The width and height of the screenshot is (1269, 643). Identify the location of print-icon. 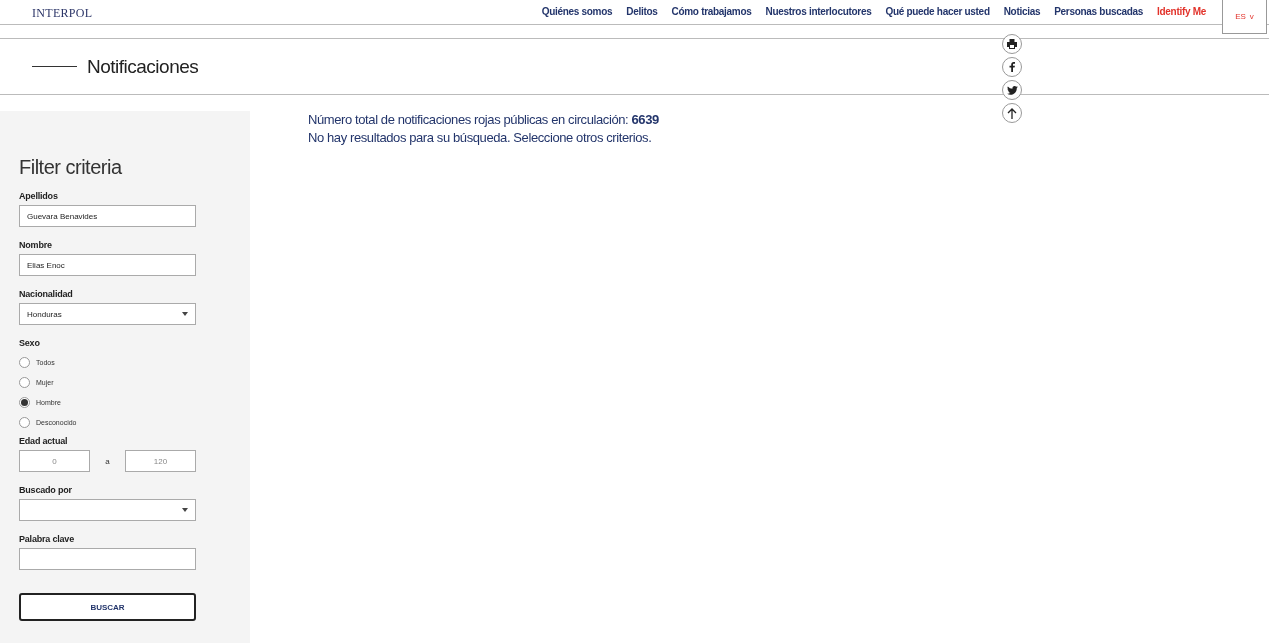
(1012, 44).